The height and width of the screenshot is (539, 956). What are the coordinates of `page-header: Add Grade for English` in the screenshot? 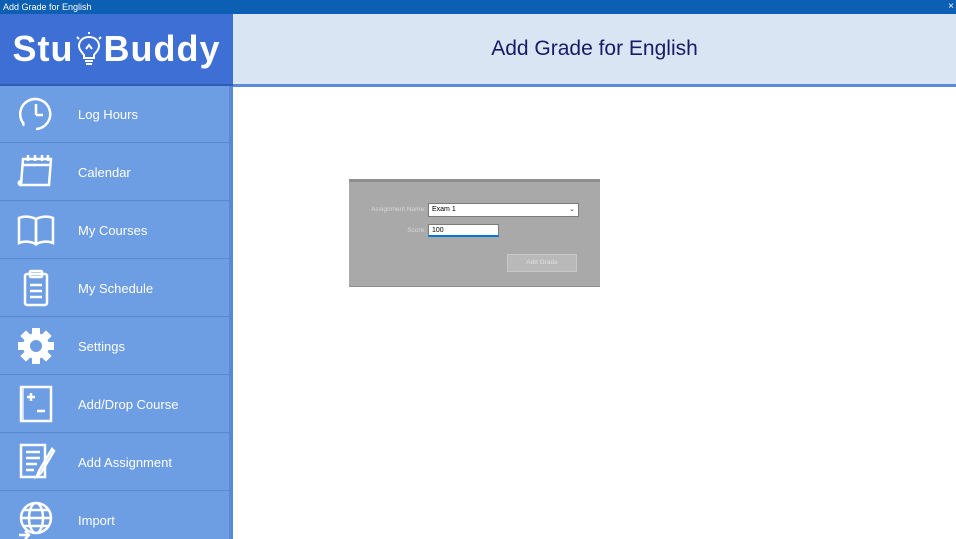 It's located at (594, 50).